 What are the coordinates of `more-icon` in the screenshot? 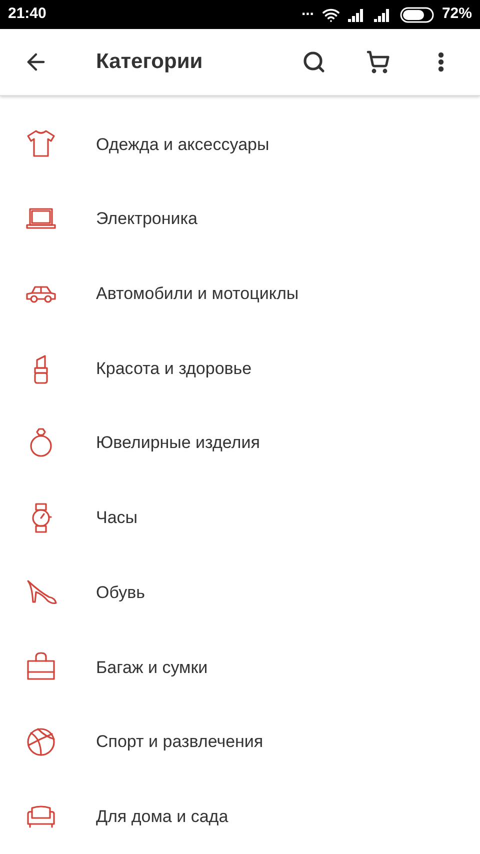 It's located at (441, 62).